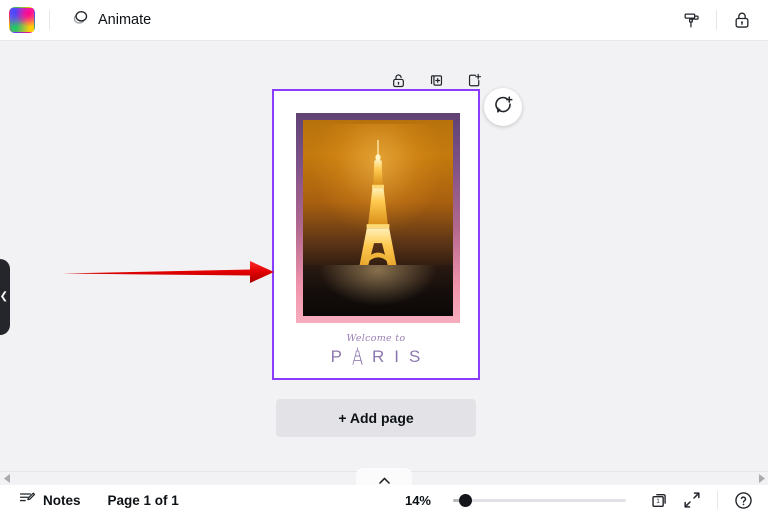 This screenshot has width=768, height=515. I want to click on lock-icon, so click(742, 20).